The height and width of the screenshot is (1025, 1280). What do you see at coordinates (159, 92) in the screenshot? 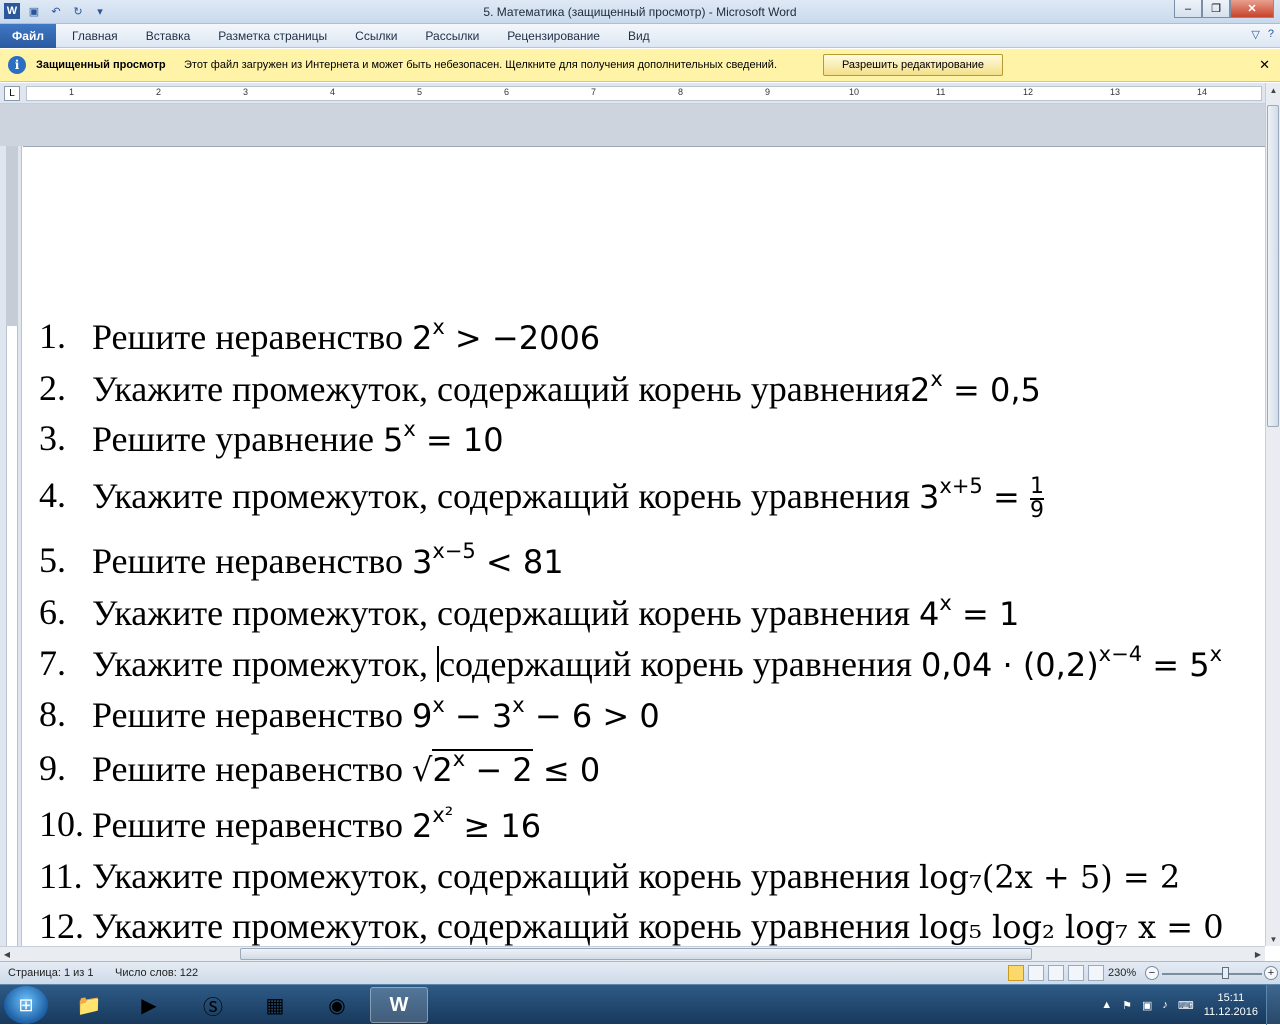
I see `ruler-tick: 2` at bounding box center [159, 92].